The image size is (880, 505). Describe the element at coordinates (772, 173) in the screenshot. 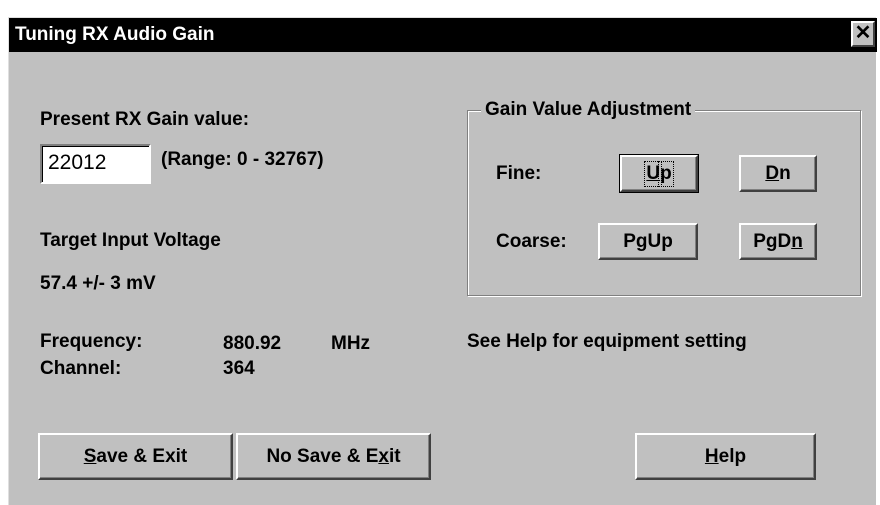

I see `dn-mnemonic: D` at that location.